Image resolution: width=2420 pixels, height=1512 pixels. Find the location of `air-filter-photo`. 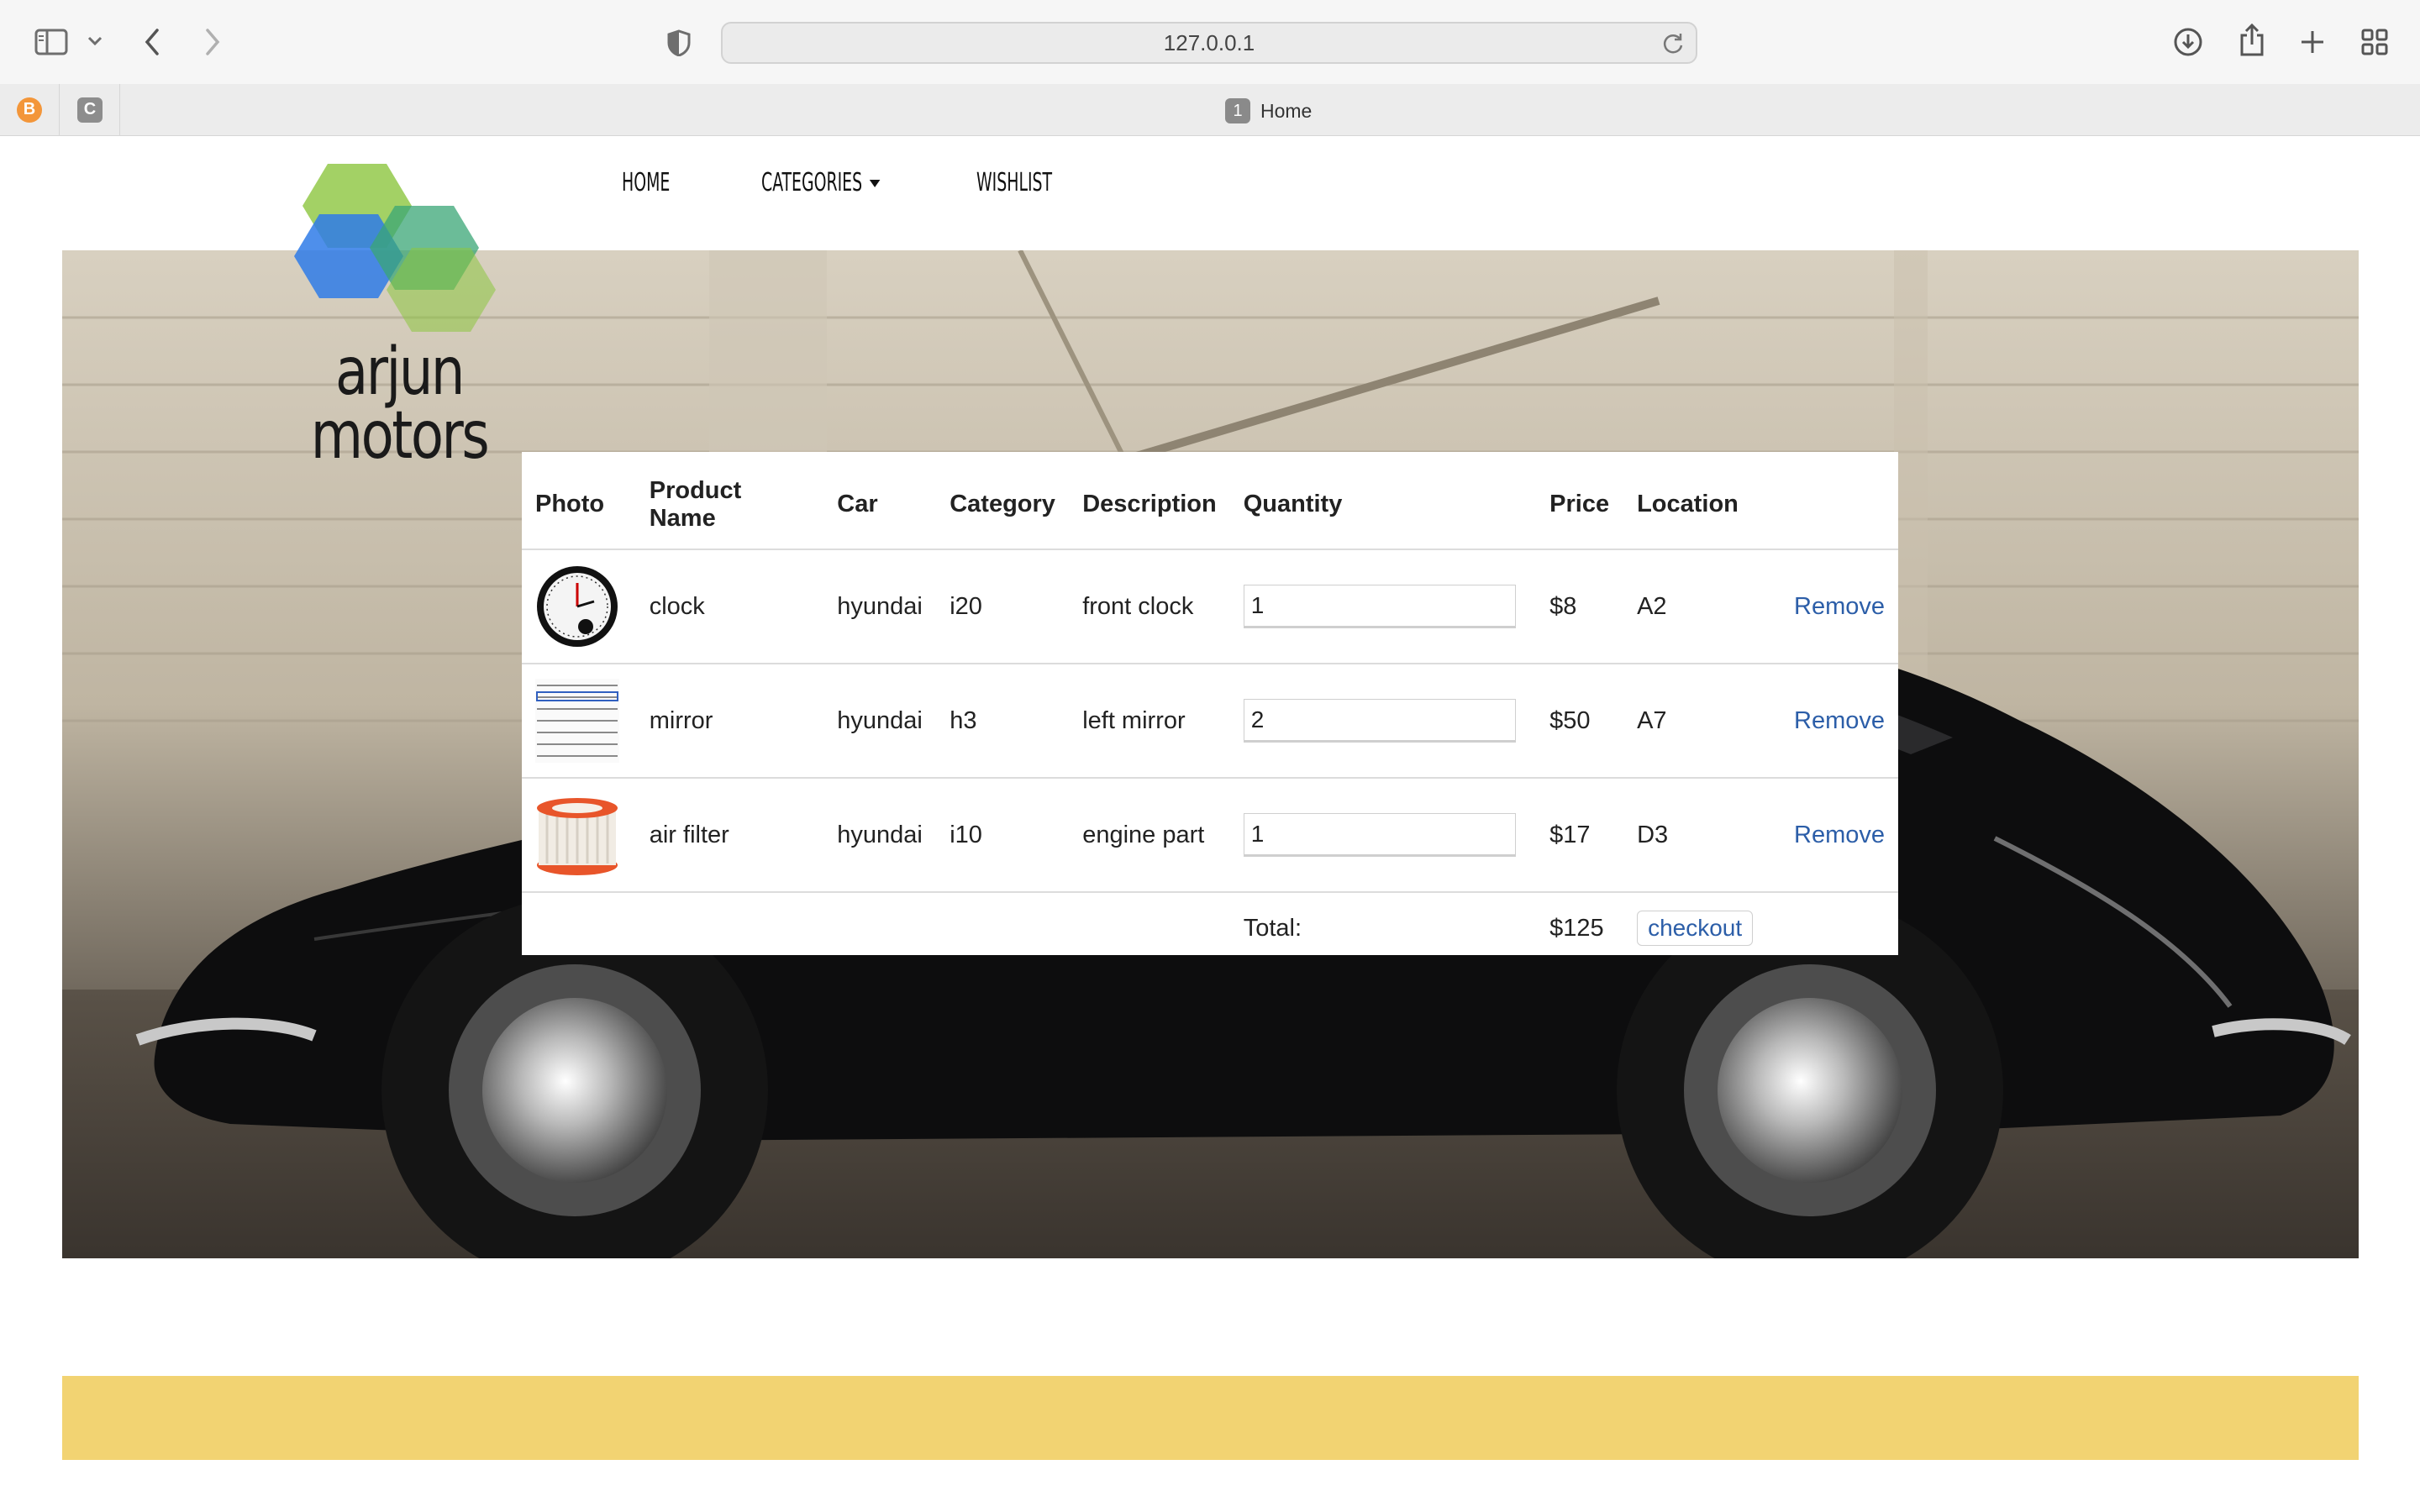

air-filter-photo is located at coordinates (577, 836).